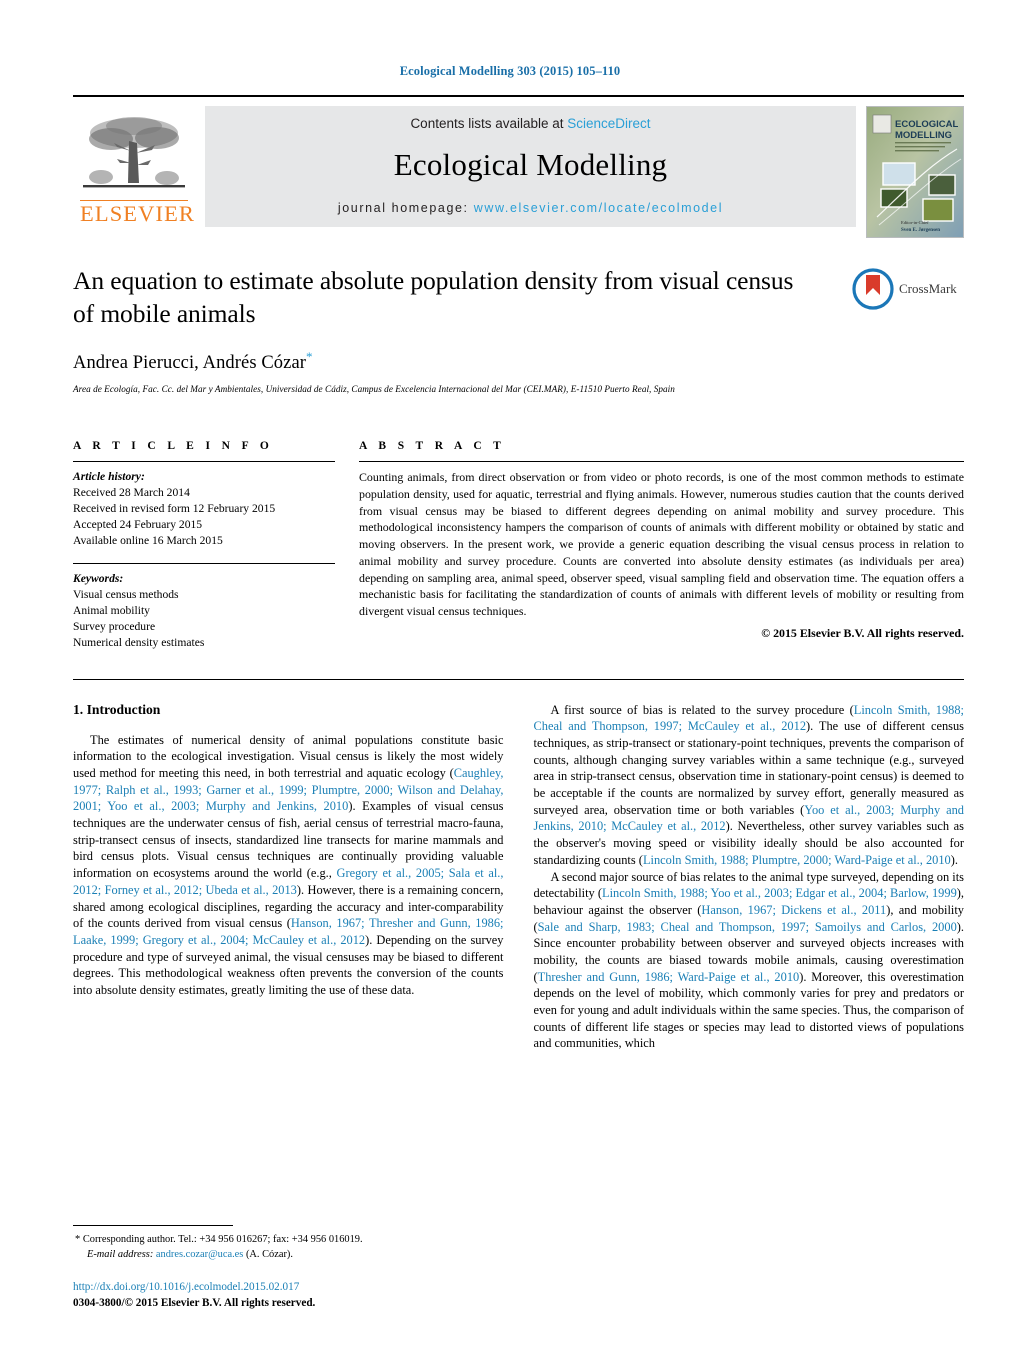  I want to click on author-names: Andrea Pierucci, Andrés Cózar, so click(190, 362).